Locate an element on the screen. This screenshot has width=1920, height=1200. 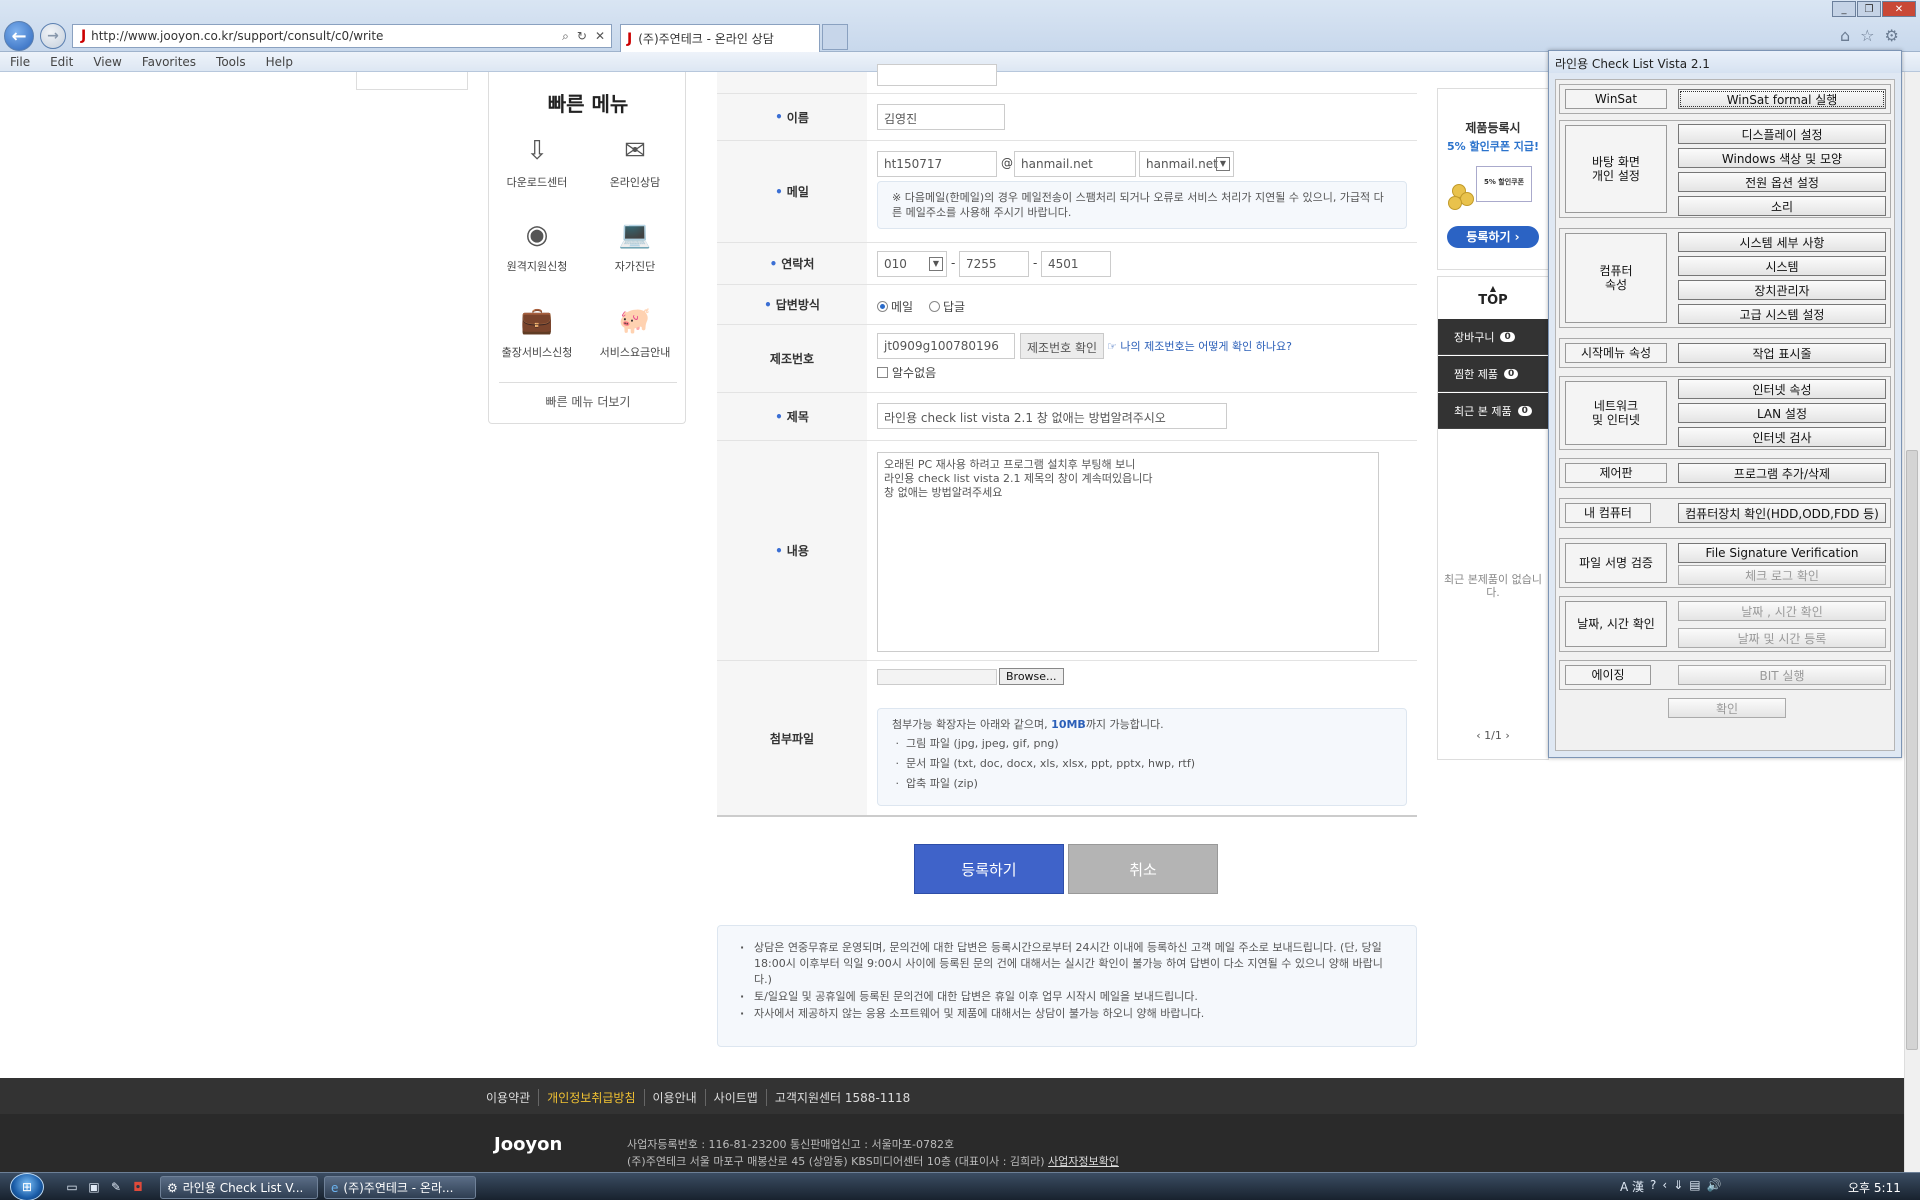
checklist-ok-button: 확인 is located at coordinates (1727, 708).